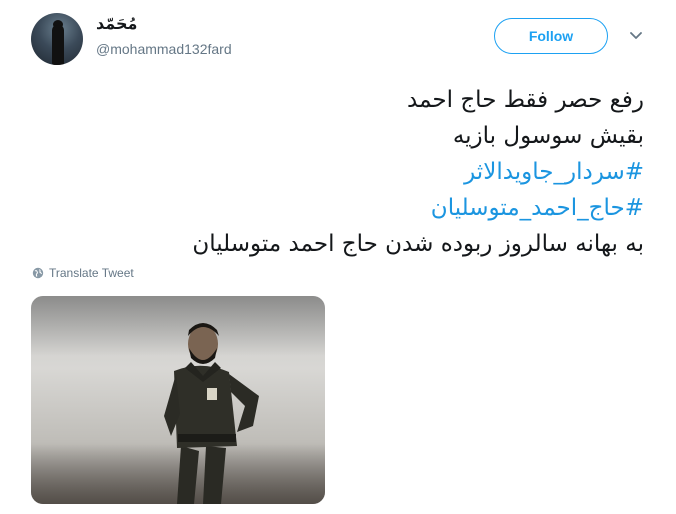  What do you see at coordinates (91, 273) in the screenshot?
I see `translate-label: Translate Tweet` at bounding box center [91, 273].